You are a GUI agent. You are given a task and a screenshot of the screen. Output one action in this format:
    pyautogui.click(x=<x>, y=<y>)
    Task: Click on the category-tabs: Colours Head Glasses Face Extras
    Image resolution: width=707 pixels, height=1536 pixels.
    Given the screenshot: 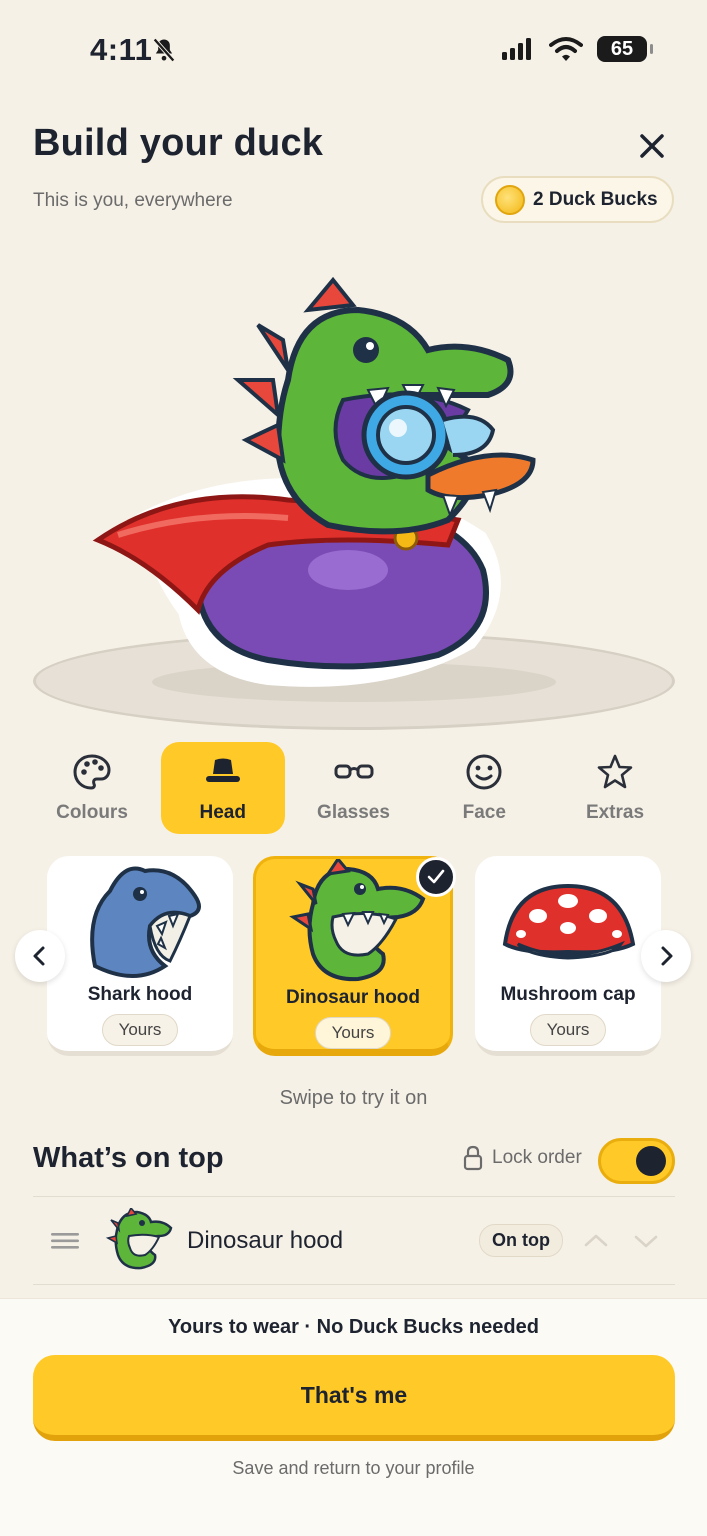 What is the action you would take?
    pyautogui.click(x=353, y=788)
    